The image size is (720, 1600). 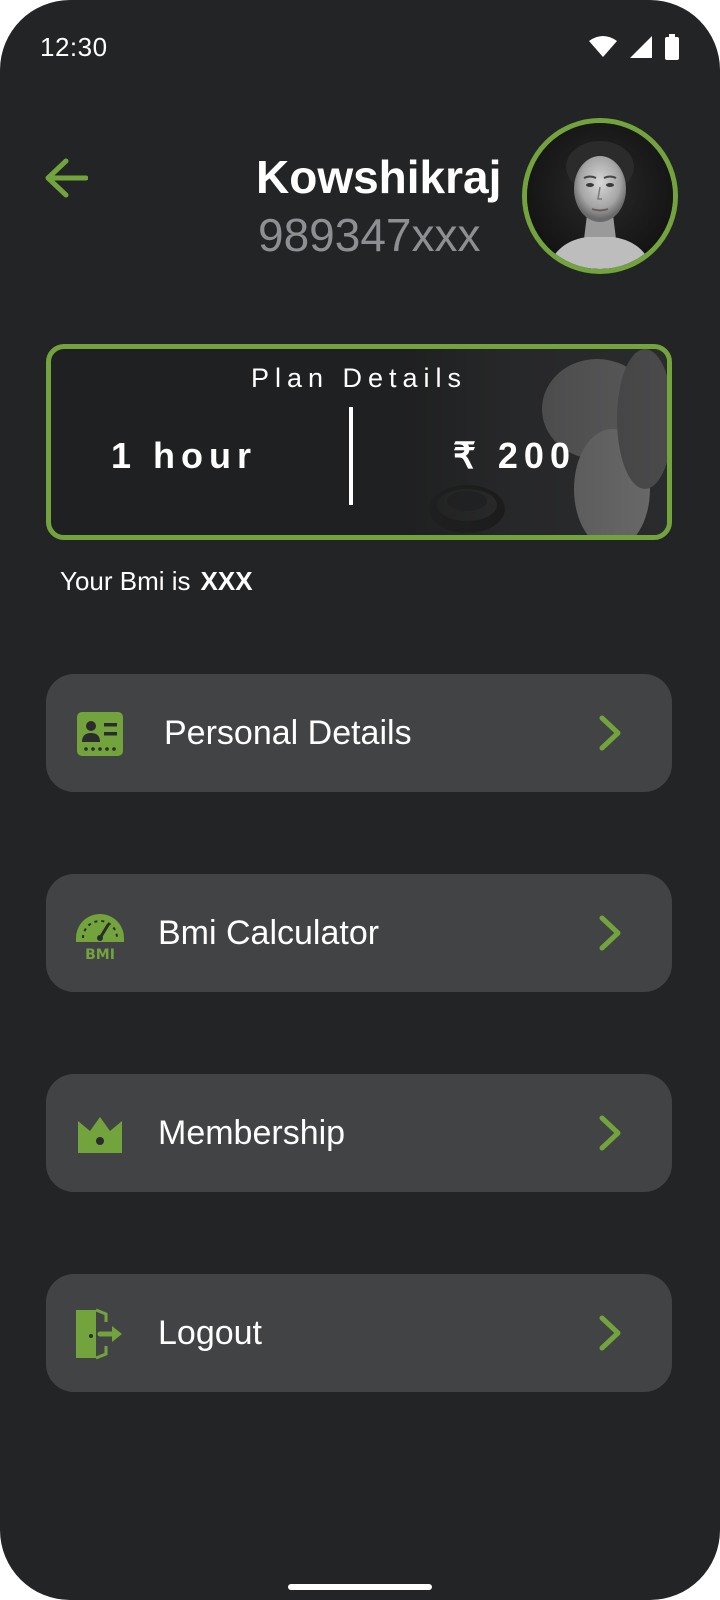 I want to click on menu-item-bmi-calculator: BMI Bmi Calculator, so click(x=359, y=933).